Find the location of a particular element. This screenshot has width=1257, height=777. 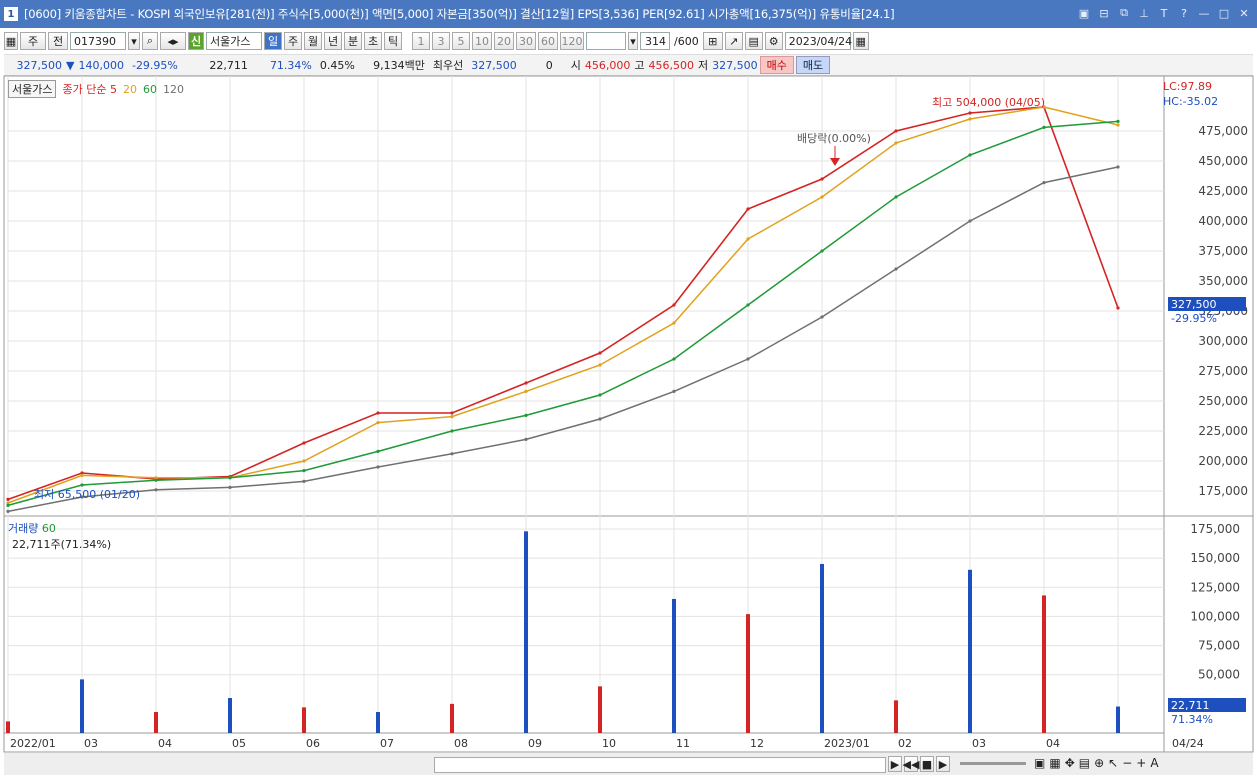

time-axis-label: 05 is located at coordinates (239, 743).